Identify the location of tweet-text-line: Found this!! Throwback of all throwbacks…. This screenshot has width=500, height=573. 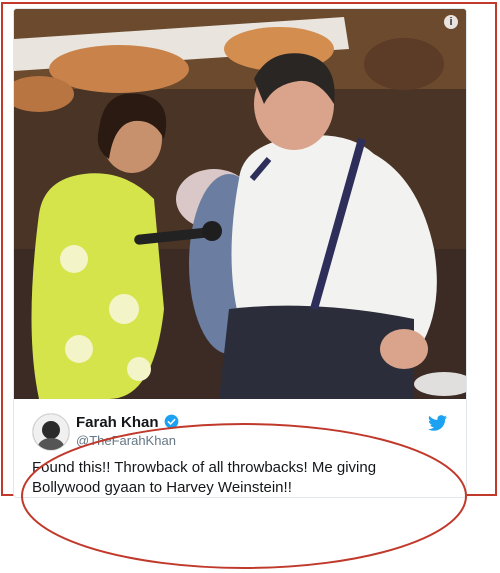
(204, 467).